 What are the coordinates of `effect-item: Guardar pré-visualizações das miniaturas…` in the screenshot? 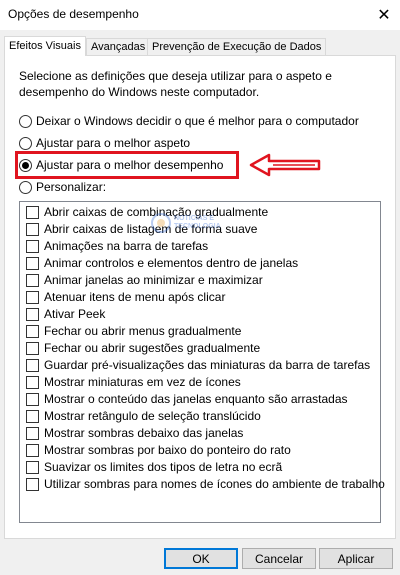 It's located at (198, 365).